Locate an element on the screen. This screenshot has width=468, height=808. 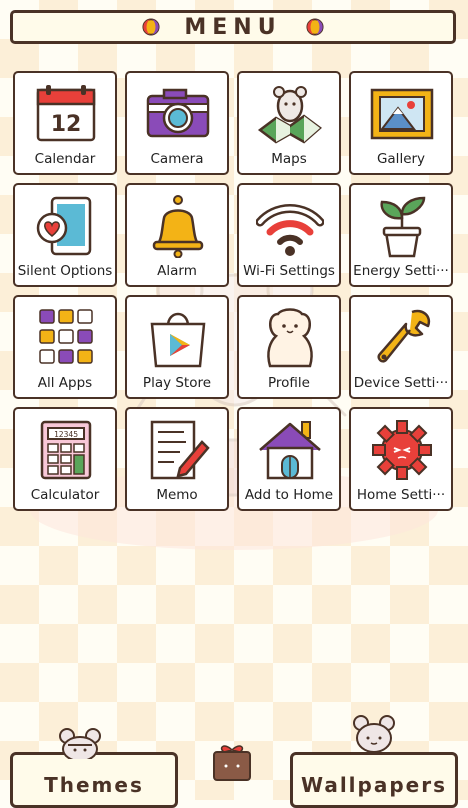
themes-label: Themes is located at coordinates (94, 785).